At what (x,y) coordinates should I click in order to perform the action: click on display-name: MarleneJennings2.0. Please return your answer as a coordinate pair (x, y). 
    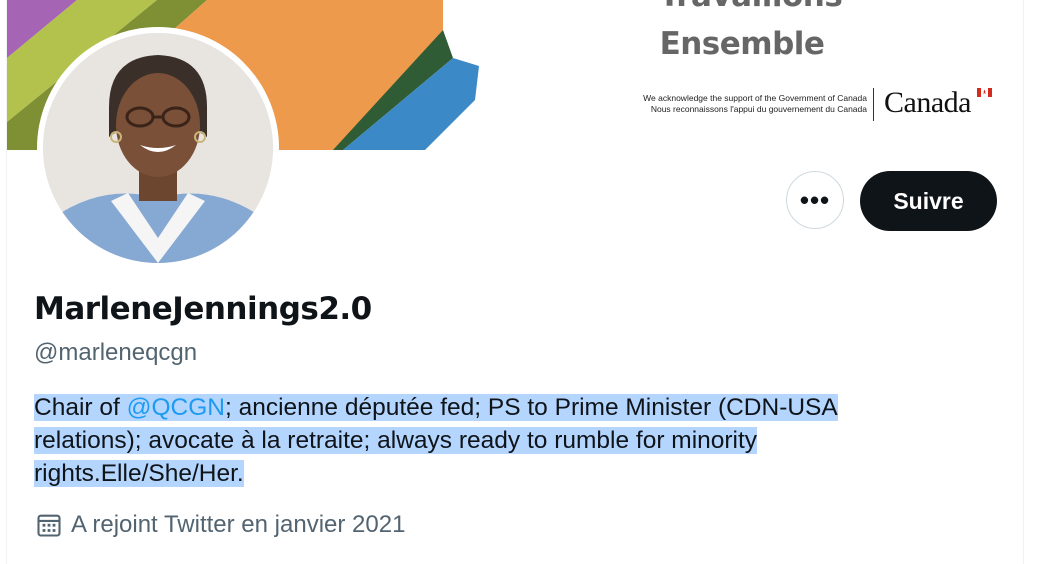
    Looking at the image, I should click on (203, 309).